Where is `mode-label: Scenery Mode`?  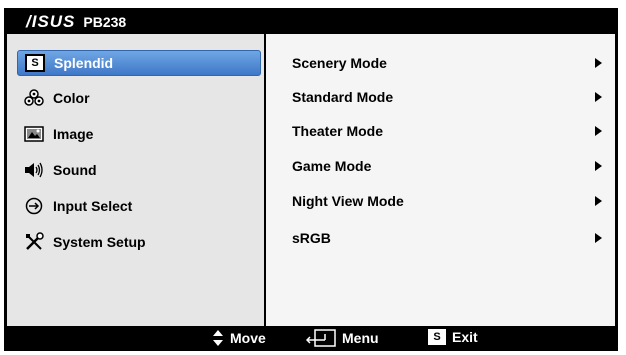
mode-label: Scenery Mode is located at coordinates (339, 63).